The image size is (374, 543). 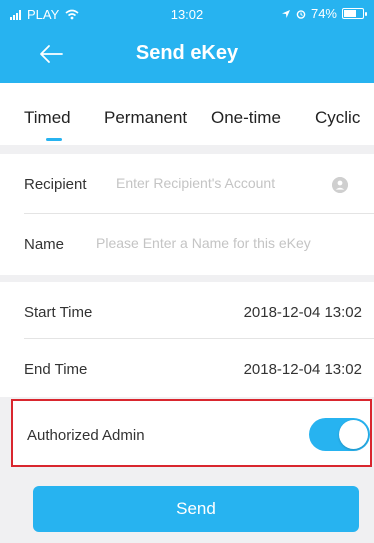 What do you see at coordinates (221, 183) in the screenshot?
I see `recipient-input` at bounding box center [221, 183].